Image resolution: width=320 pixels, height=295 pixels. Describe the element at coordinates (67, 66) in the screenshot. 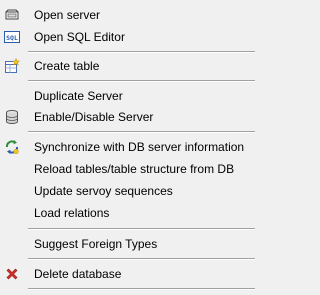

I see `menu-item-label: Create table` at that location.